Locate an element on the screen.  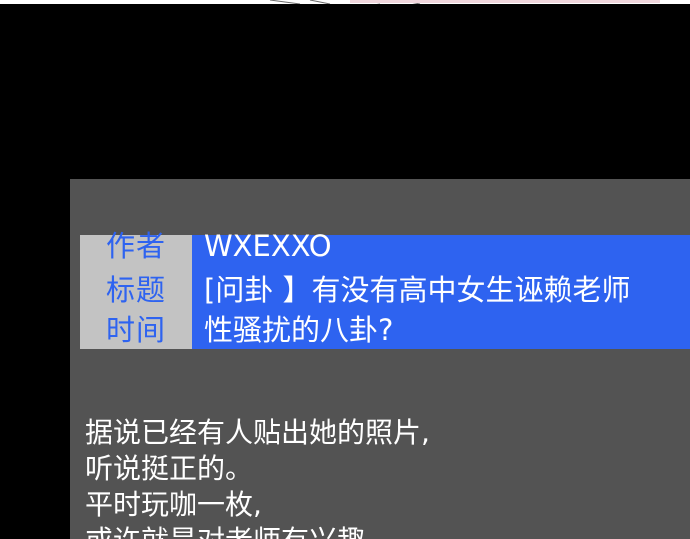
top-image-edge is located at coordinates (345, 2).